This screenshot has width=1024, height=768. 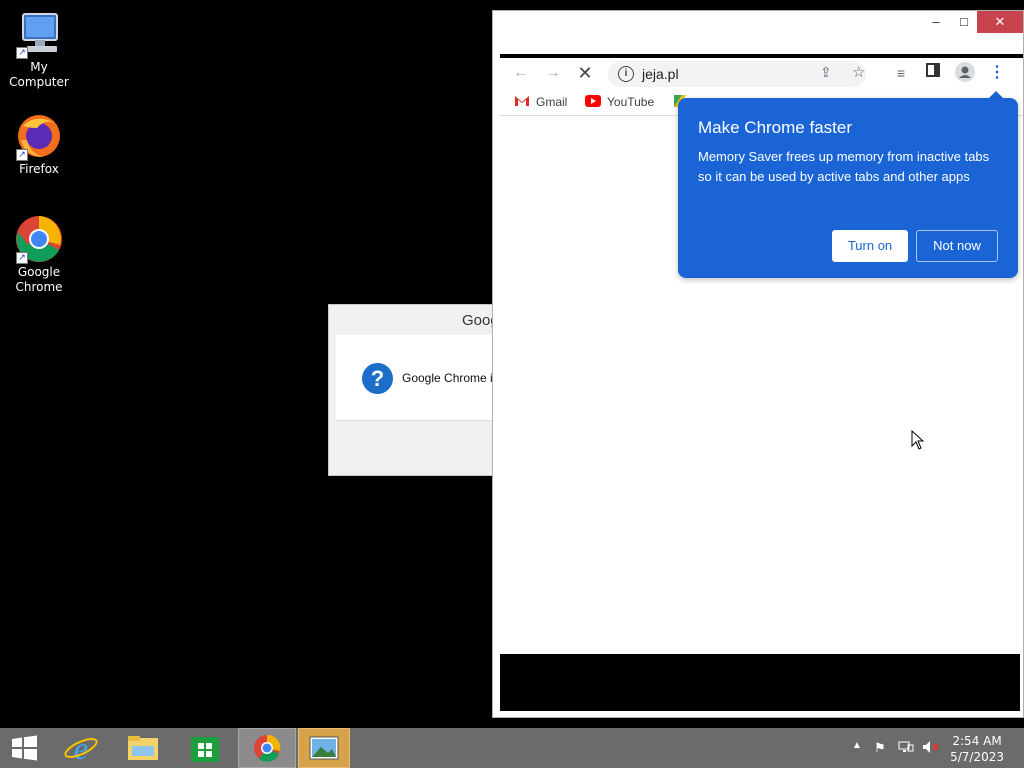 I want to click on bookmark-youtube: YouTube, so click(x=619, y=102).